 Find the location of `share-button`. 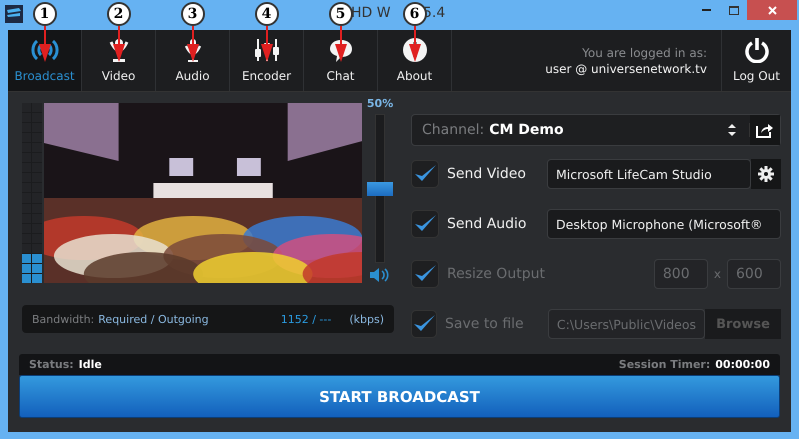

share-button is located at coordinates (765, 130).